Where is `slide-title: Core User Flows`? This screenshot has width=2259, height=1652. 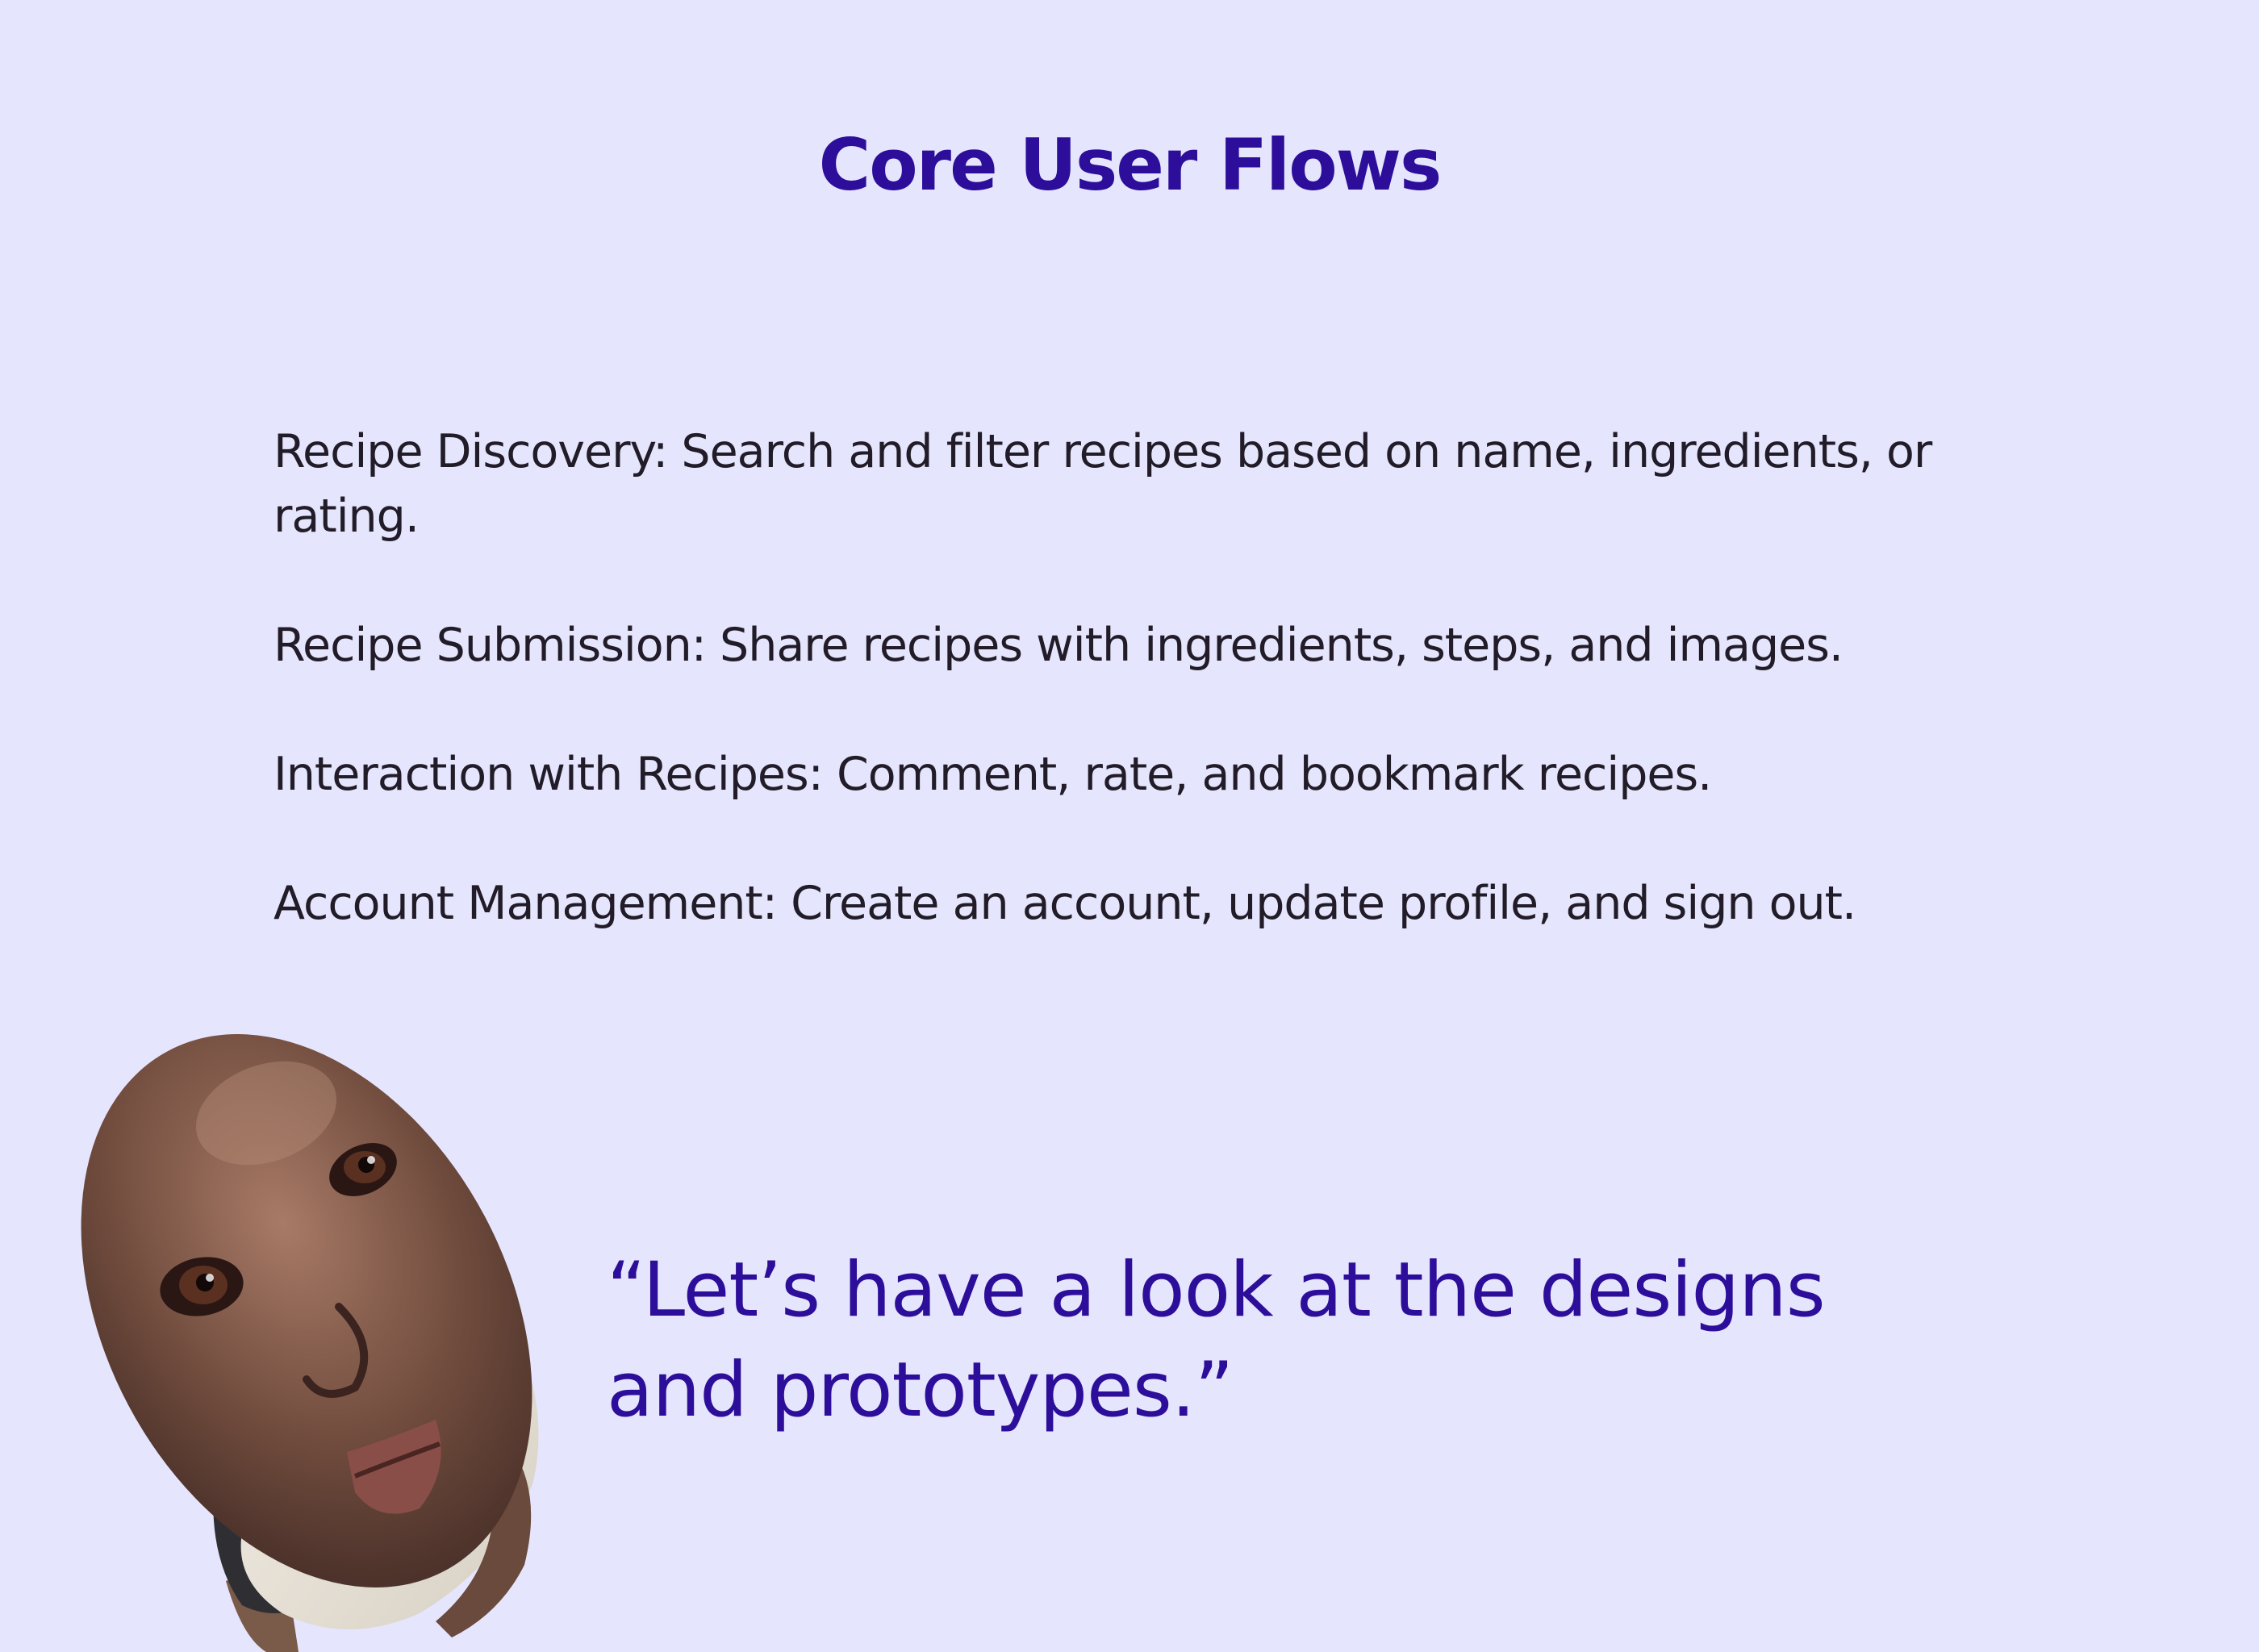 slide-title: Core User Flows is located at coordinates (1131, 164).